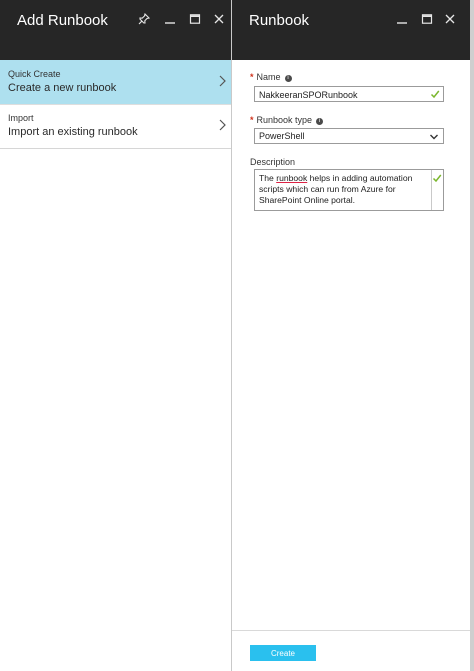 The width and height of the screenshot is (474, 671). Describe the element at coordinates (268, 77) in the screenshot. I see `name-label-text: Name` at that location.